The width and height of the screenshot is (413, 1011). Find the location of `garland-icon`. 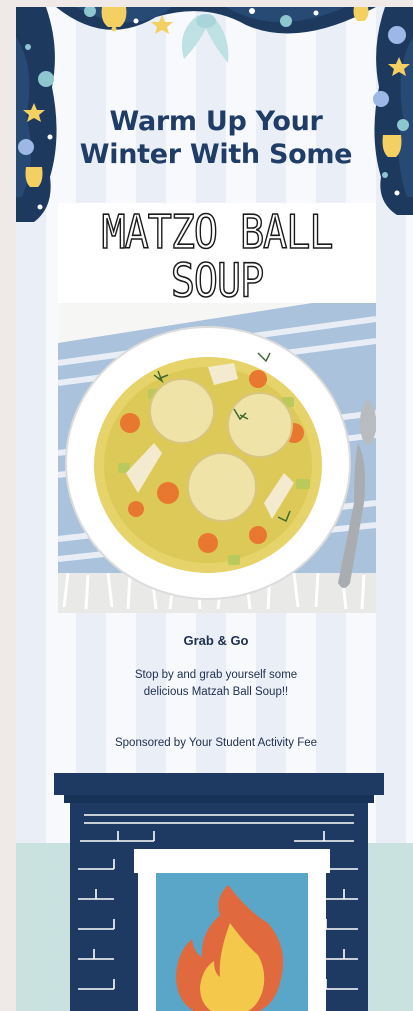

garland-icon is located at coordinates (216, 35).